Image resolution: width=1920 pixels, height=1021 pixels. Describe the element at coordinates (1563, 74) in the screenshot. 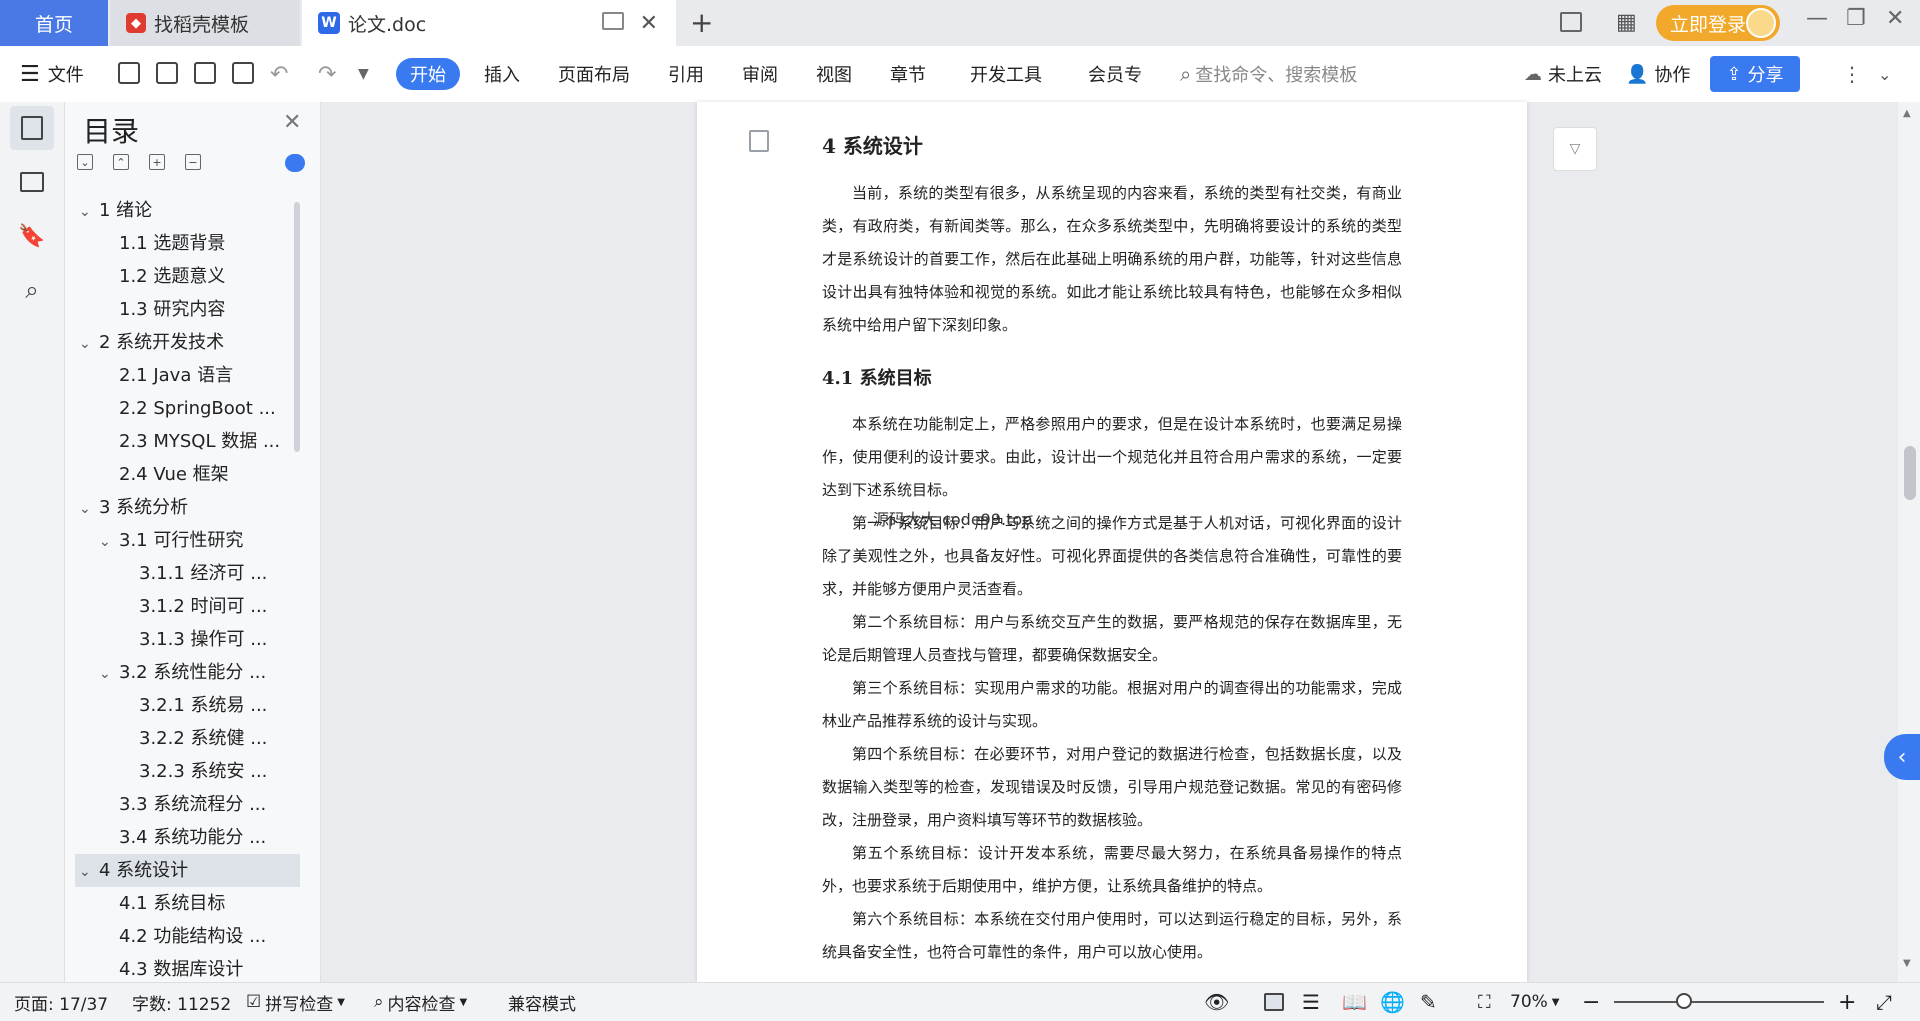

I see `cloud-status: ☁ 未上云` at that location.